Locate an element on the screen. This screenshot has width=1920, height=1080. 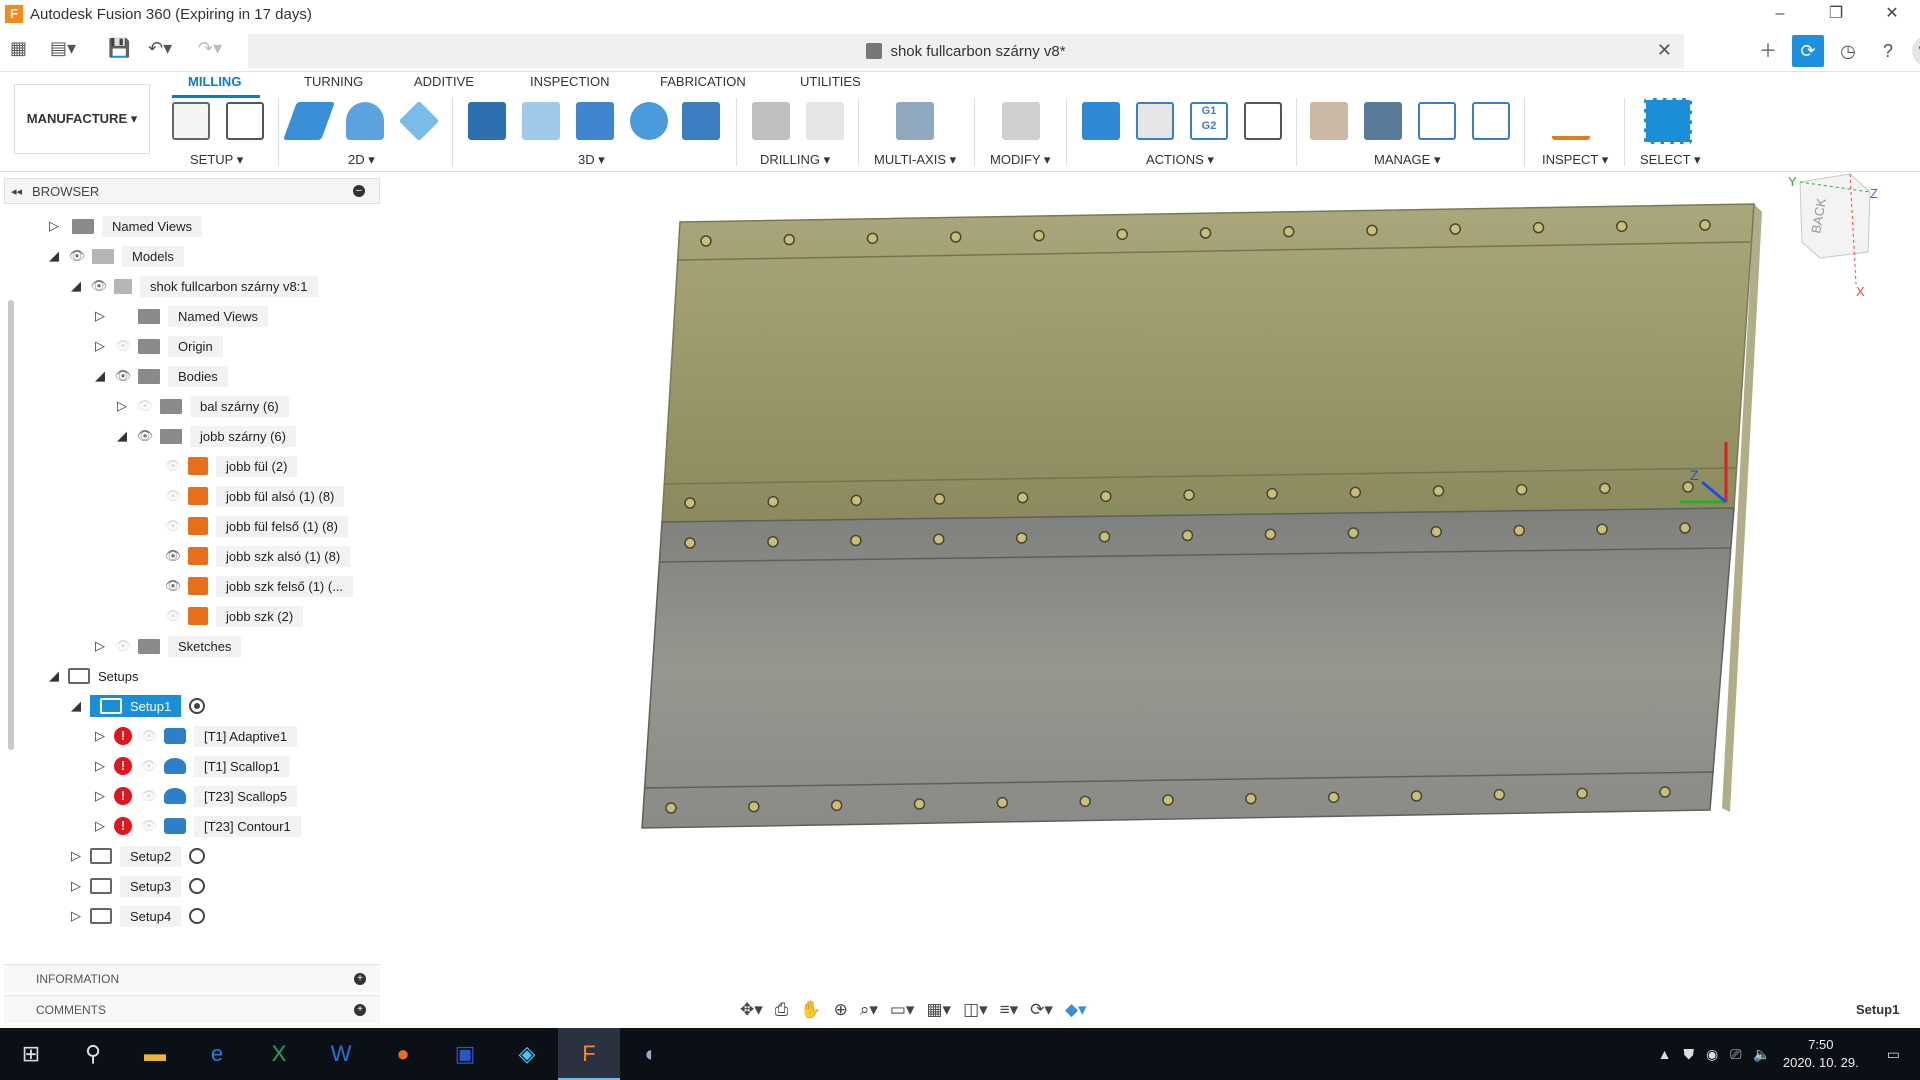
floppy-app-icon: ▣ is located at coordinates (465, 1054).